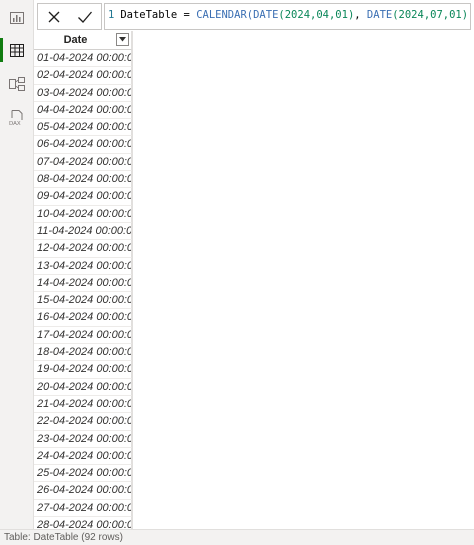  What do you see at coordinates (83, 491) in the screenshot?
I see `table-row: 26-04-2024 00:00:00` at bounding box center [83, 491].